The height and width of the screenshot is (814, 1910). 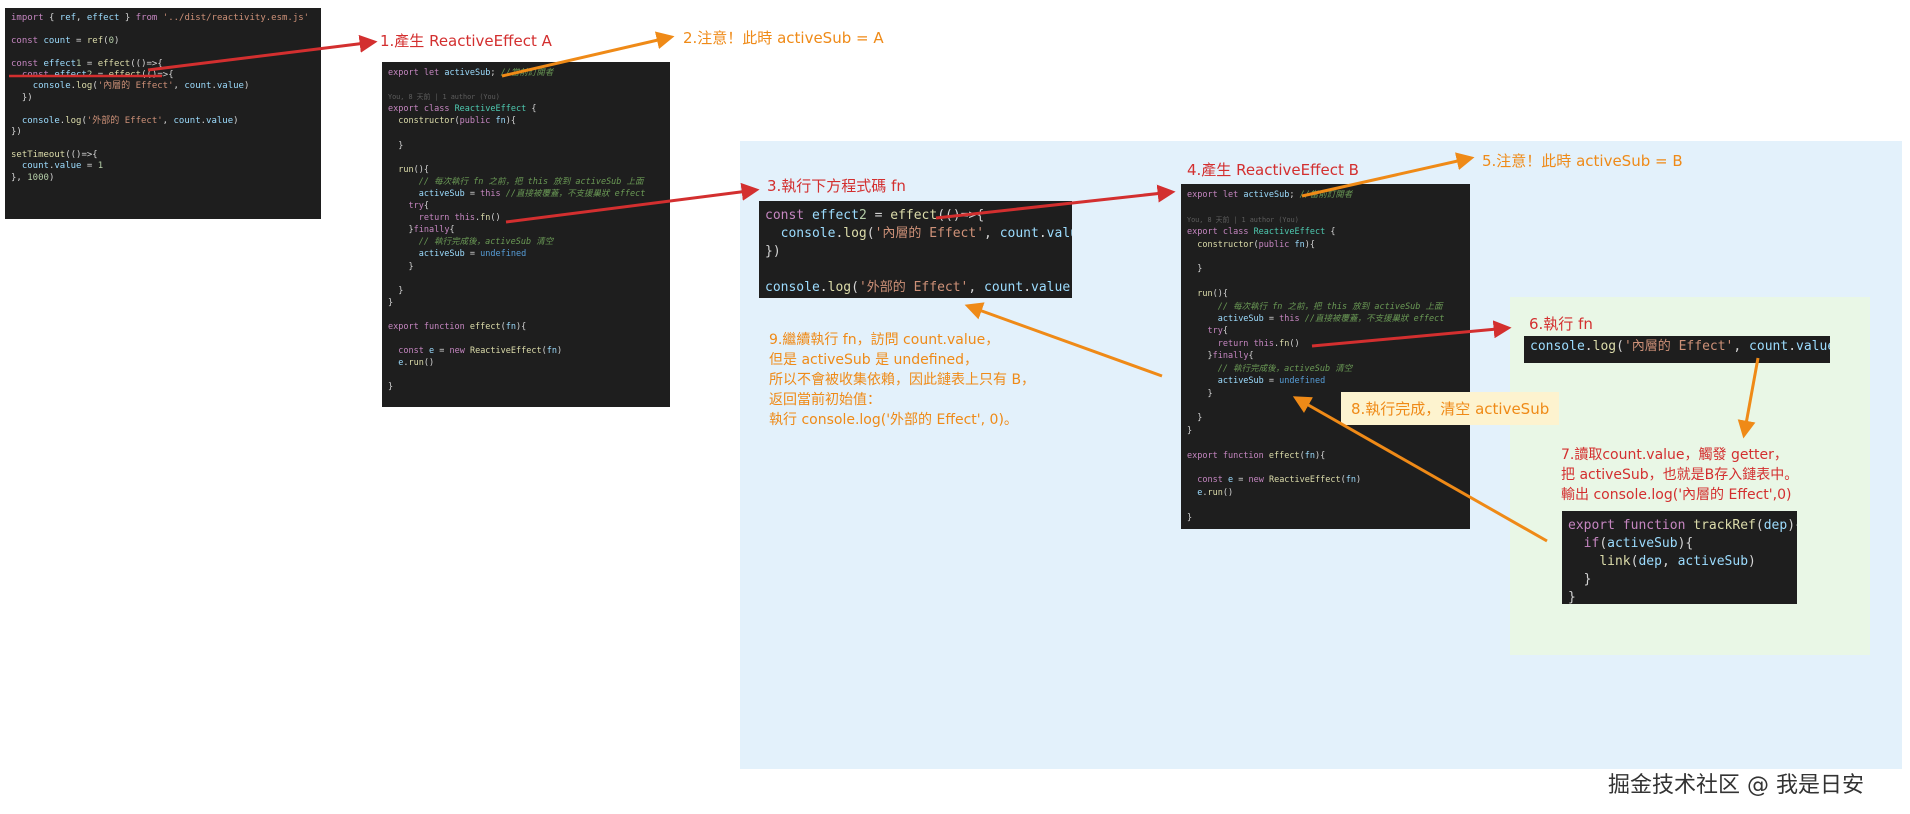 What do you see at coordinates (1582, 161) in the screenshot?
I see `step5-label: 5.注意！此時 activeSub = B` at bounding box center [1582, 161].